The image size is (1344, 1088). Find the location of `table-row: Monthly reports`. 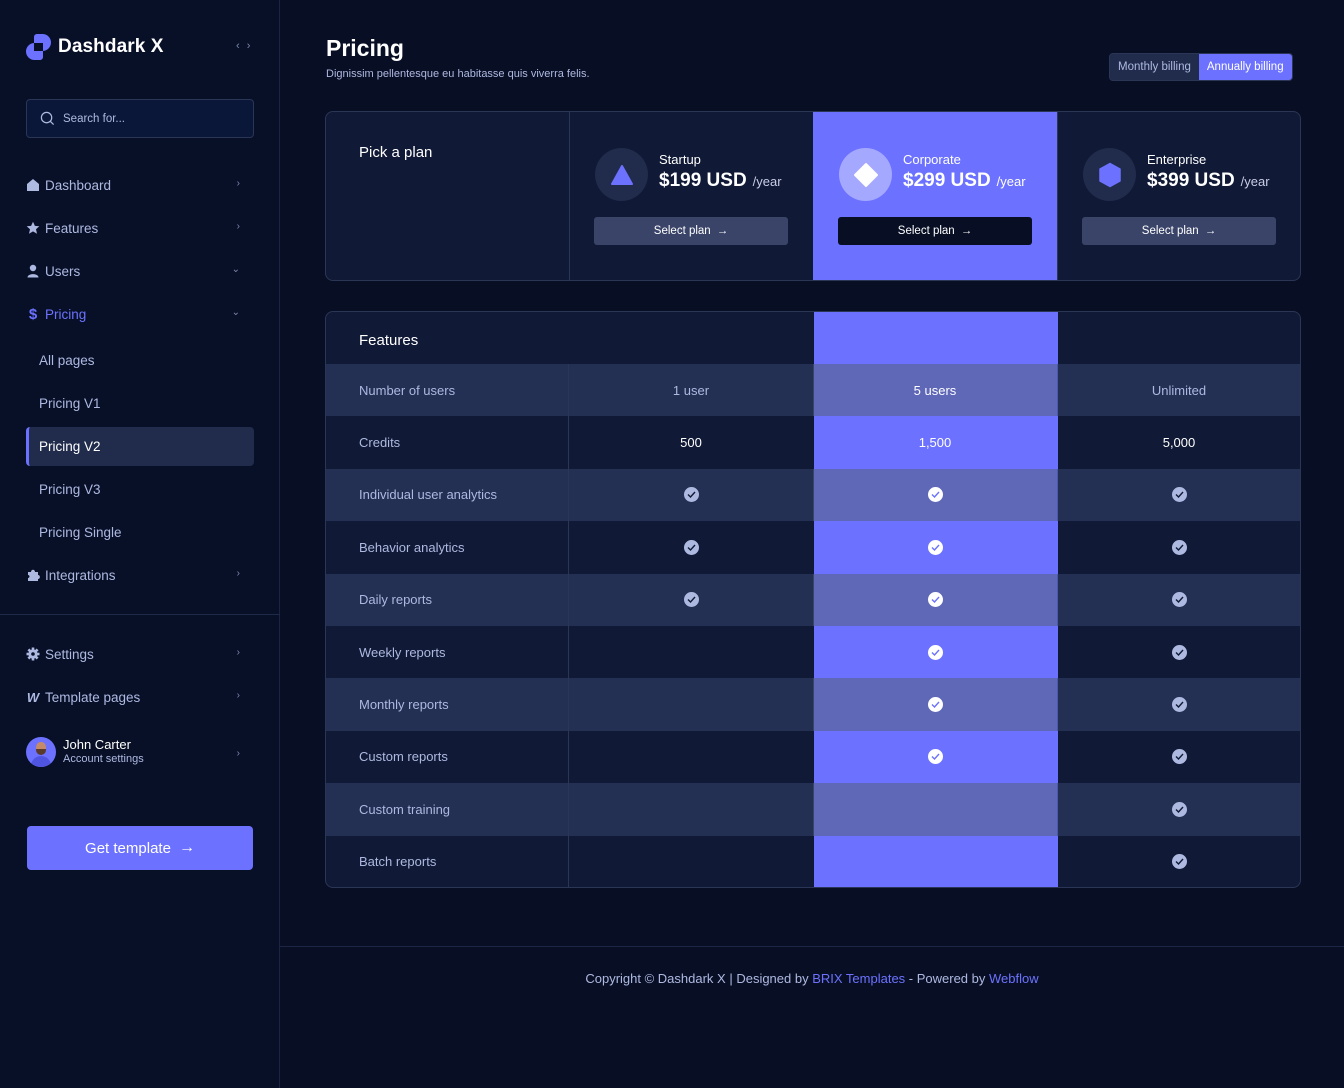

table-row: Monthly reports is located at coordinates (813, 704).